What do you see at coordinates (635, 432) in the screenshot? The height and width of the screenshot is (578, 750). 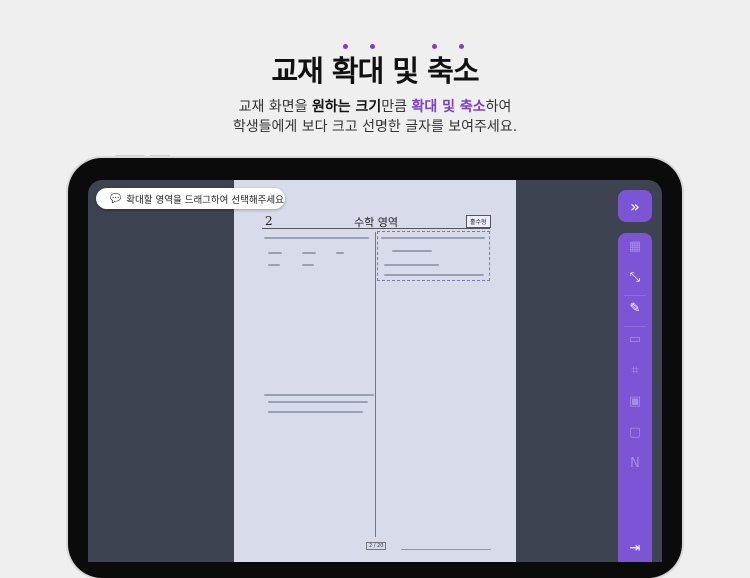 I see `video-icon: ▢` at bounding box center [635, 432].